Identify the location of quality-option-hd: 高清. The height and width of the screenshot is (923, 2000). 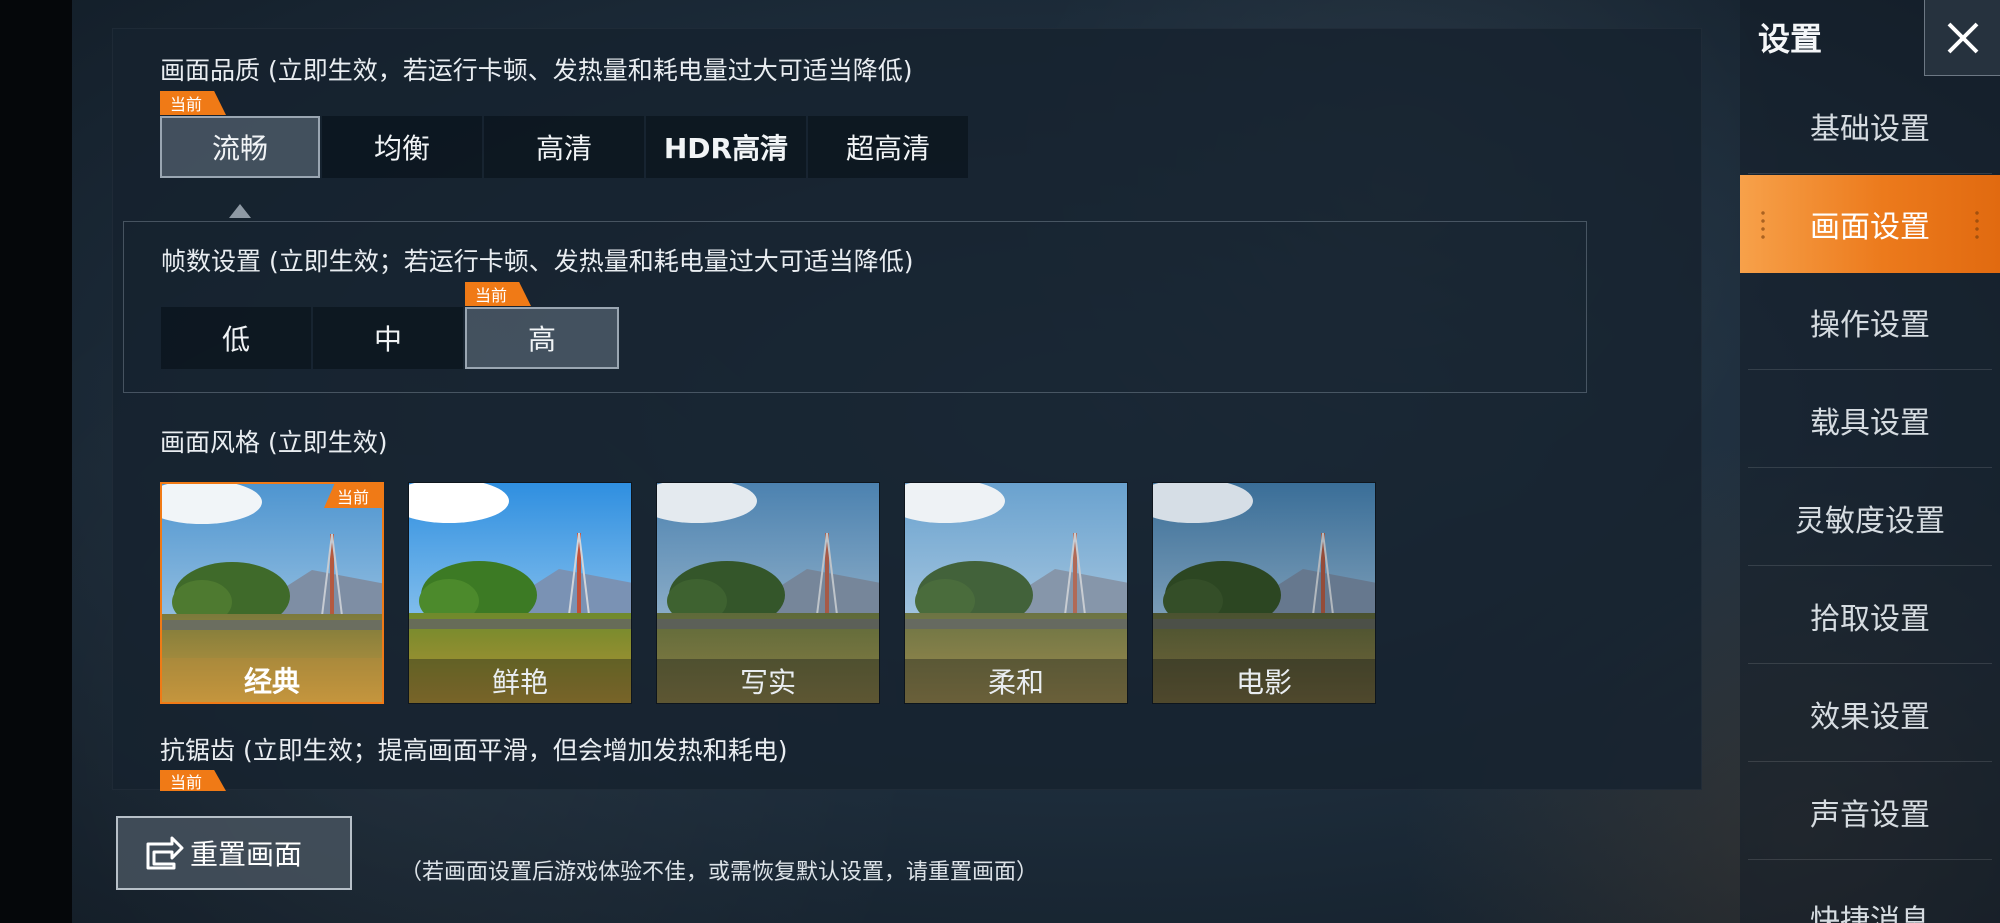
(564, 147).